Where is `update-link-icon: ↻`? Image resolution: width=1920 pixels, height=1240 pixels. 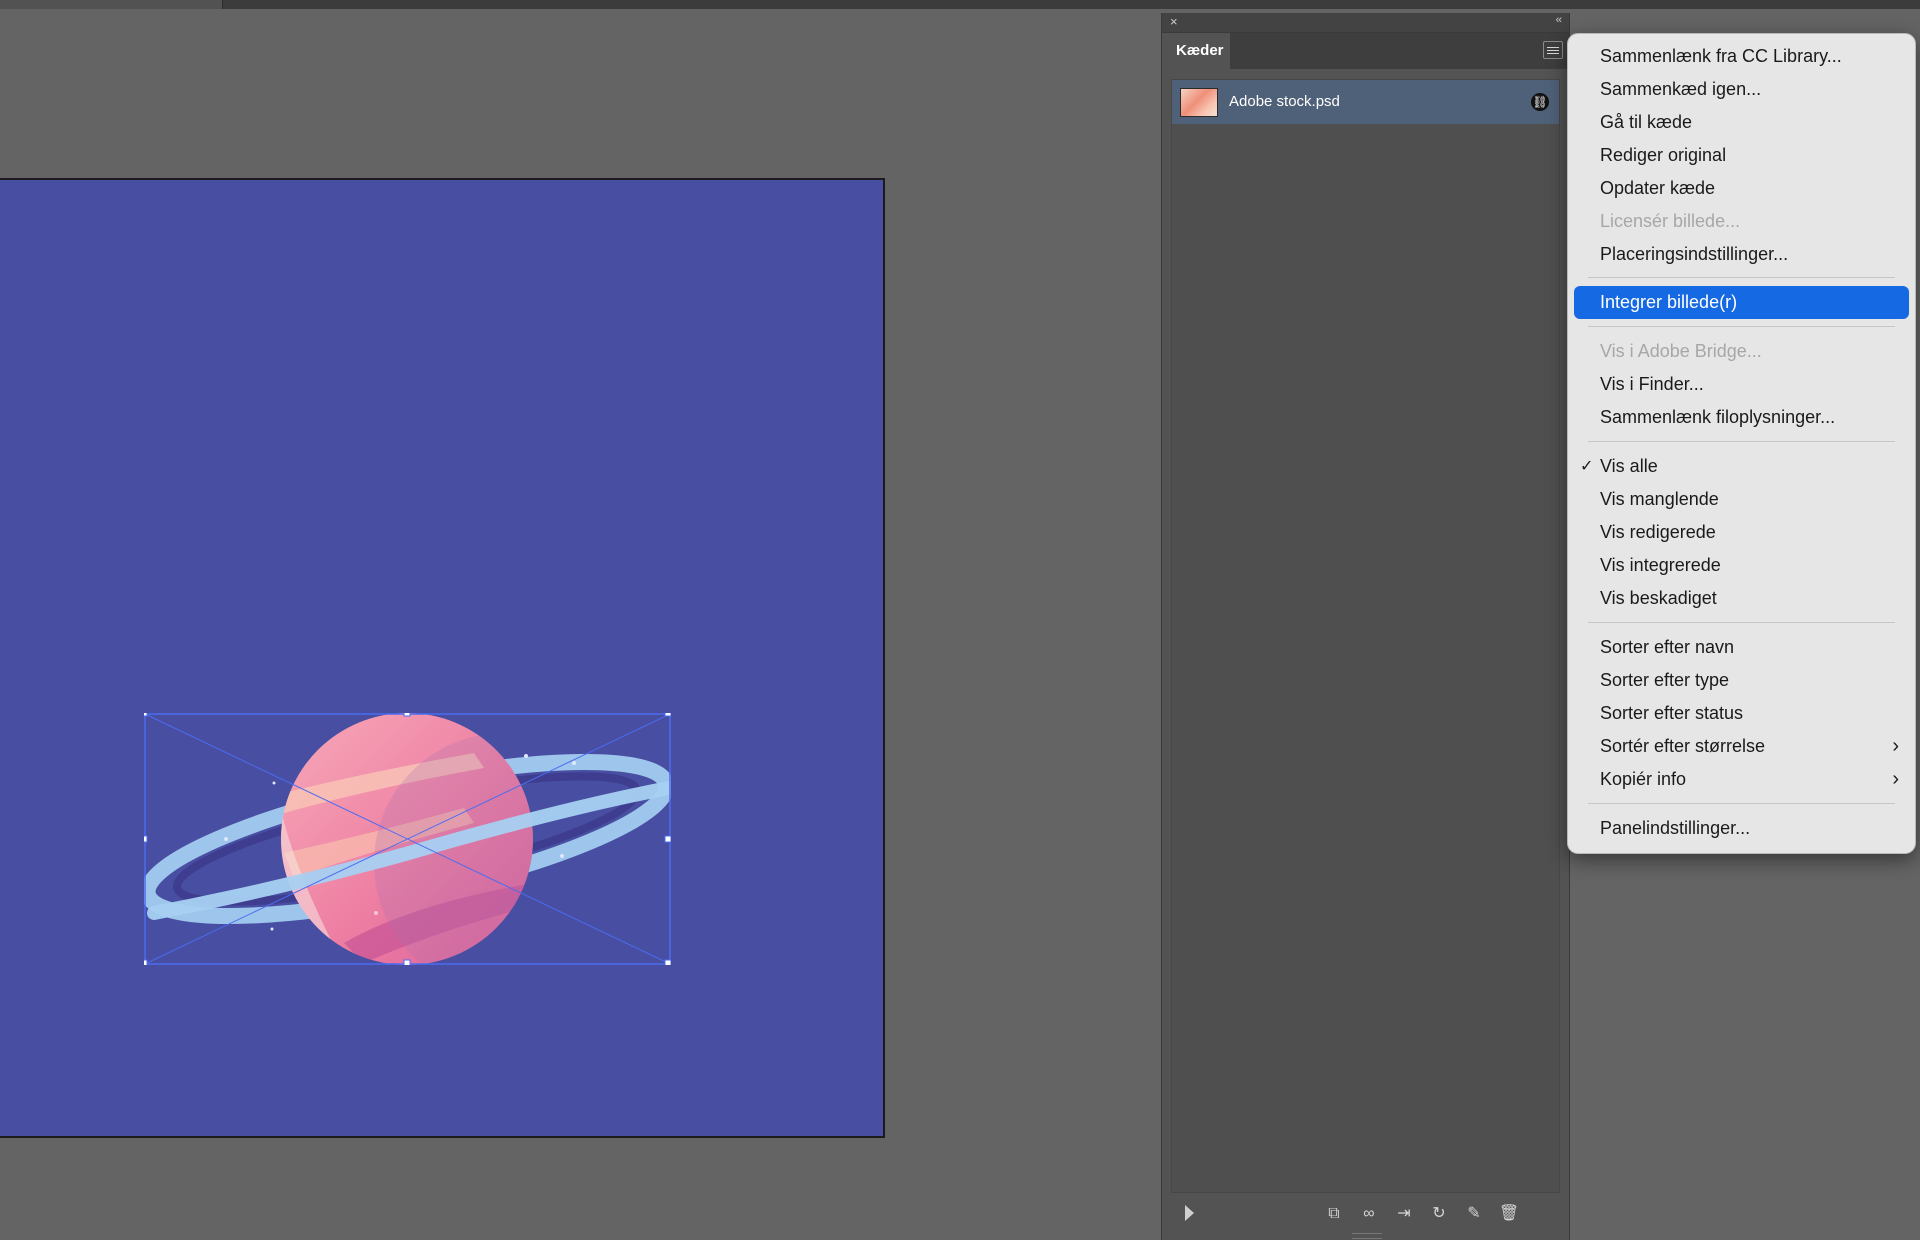 update-link-icon: ↻ is located at coordinates (1439, 1214).